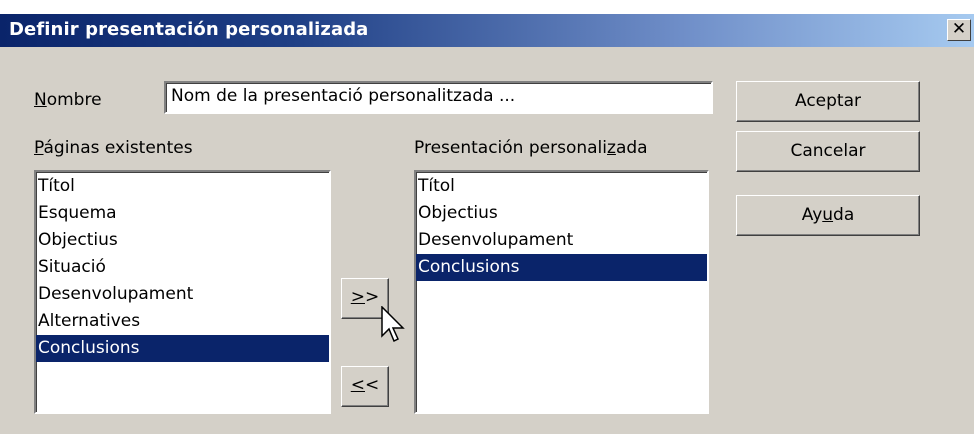  I want to click on close-icon: ✕, so click(959, 29).